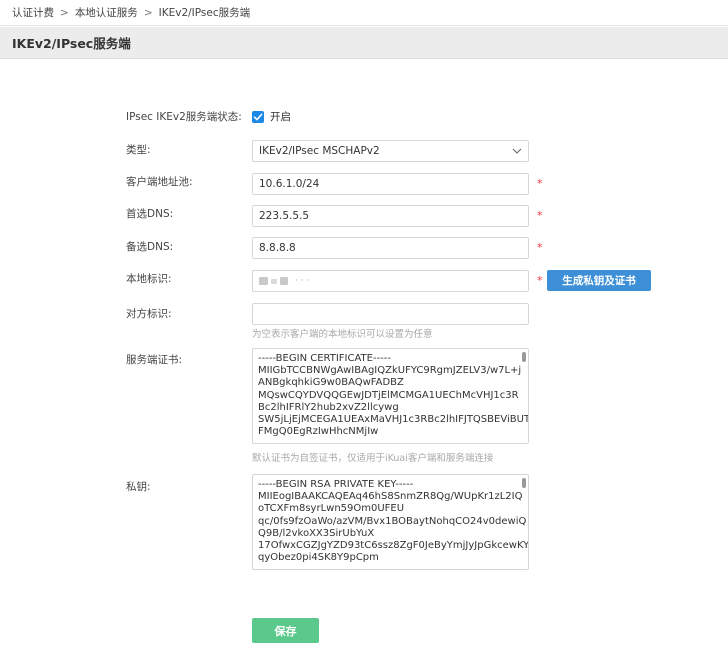 The width and height of the screenshot is (728, 670). I want to click on cert-line: Bc2lhIFRlY2hub2xvZ2llcywg, so click(328, 407).